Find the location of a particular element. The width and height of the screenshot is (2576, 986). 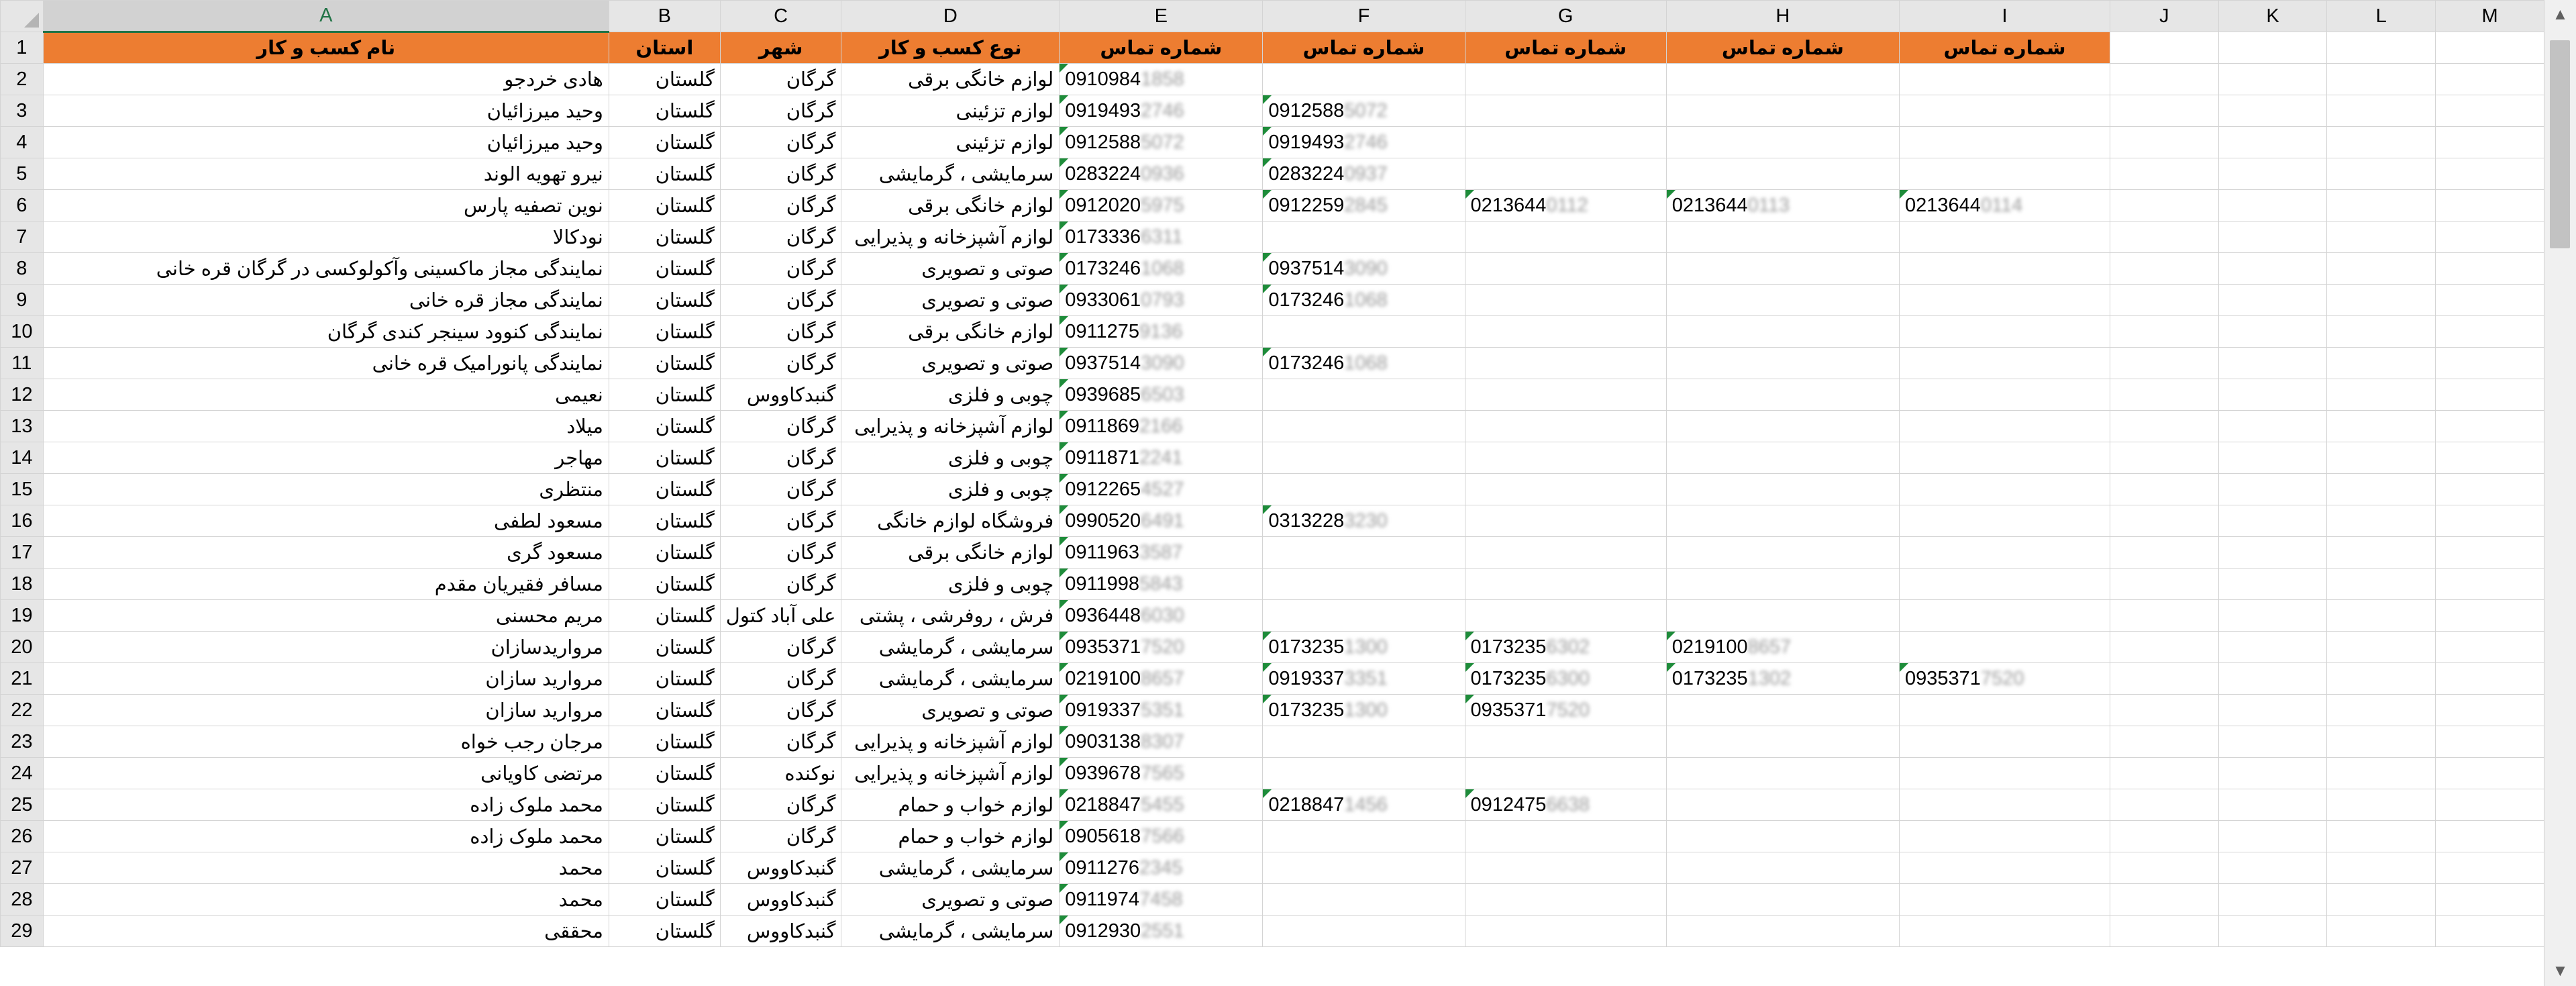

row-header: 4 is located at coordinates (22, 142).